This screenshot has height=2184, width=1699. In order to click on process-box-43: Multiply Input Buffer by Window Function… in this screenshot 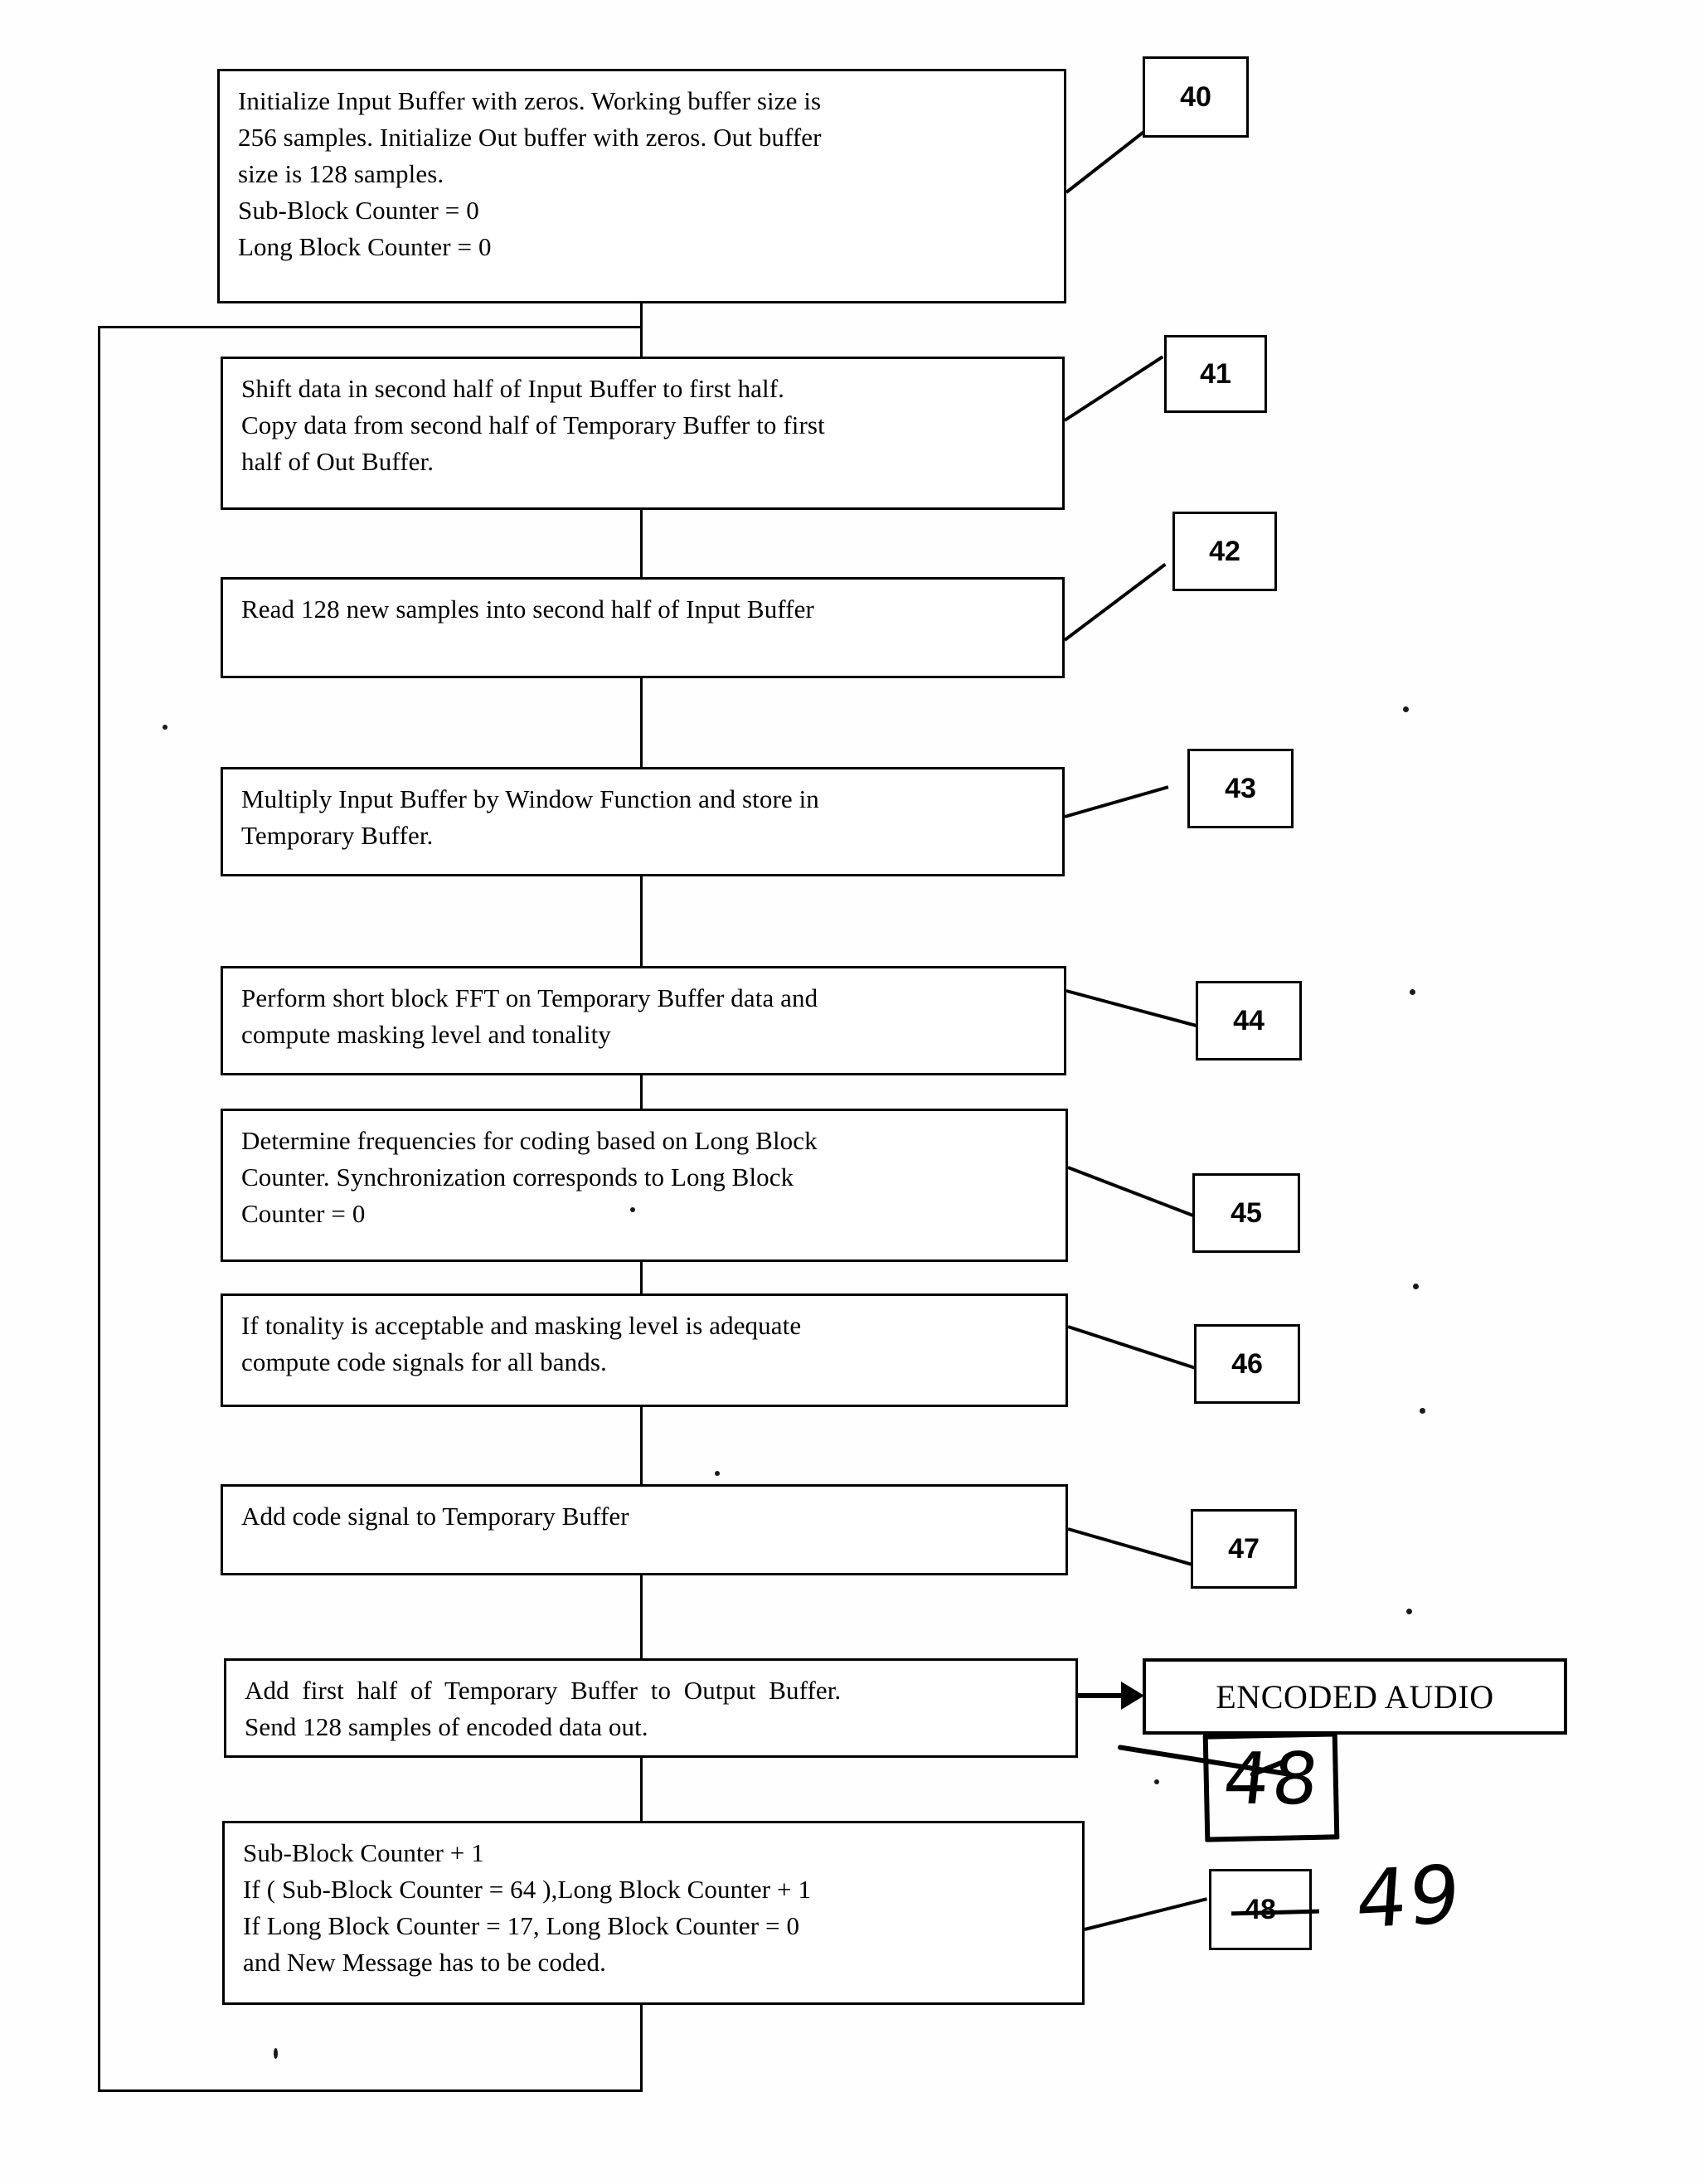, I will do `click(643, 821)`.